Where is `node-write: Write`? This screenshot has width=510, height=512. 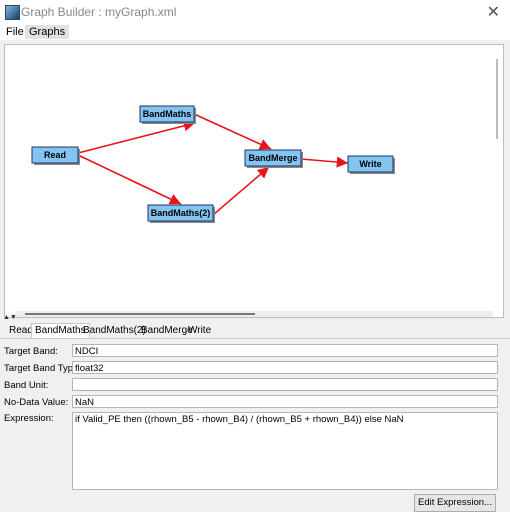
node-write: Write is located at coordinates (371, 164).